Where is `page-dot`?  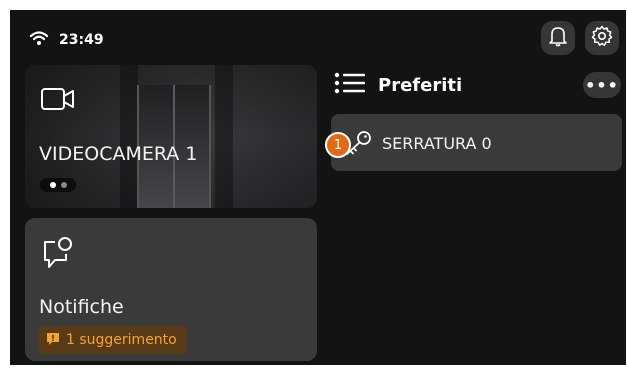 page-dot is located at coordinates (63, 185).